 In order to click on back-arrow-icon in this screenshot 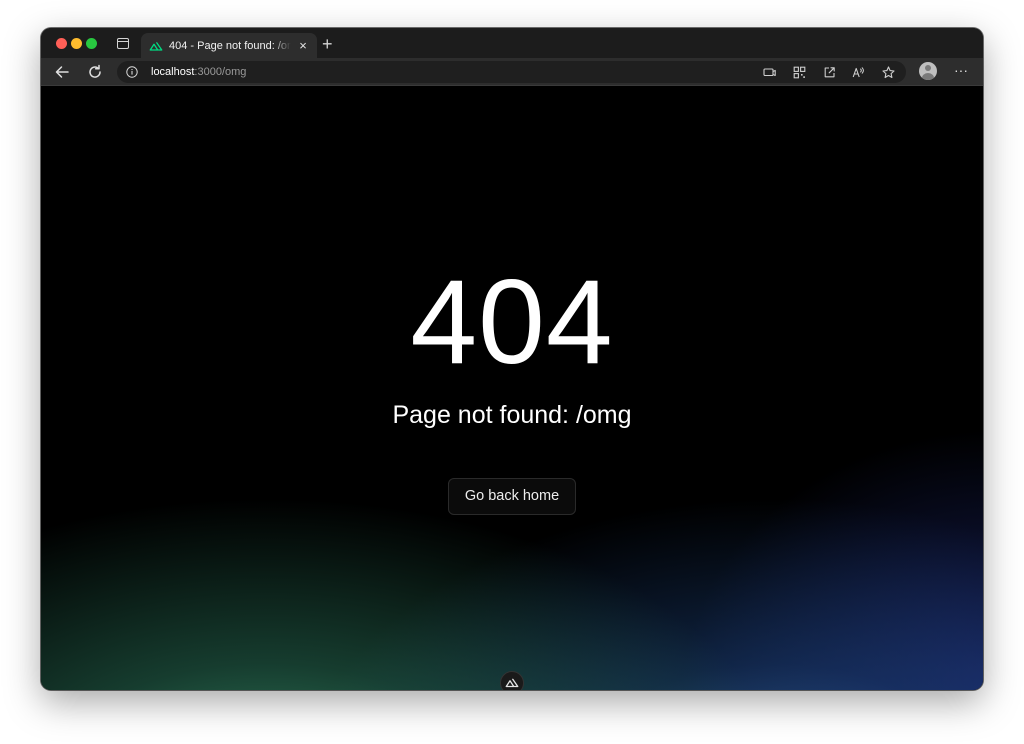, I will do `click(62, 72)`.